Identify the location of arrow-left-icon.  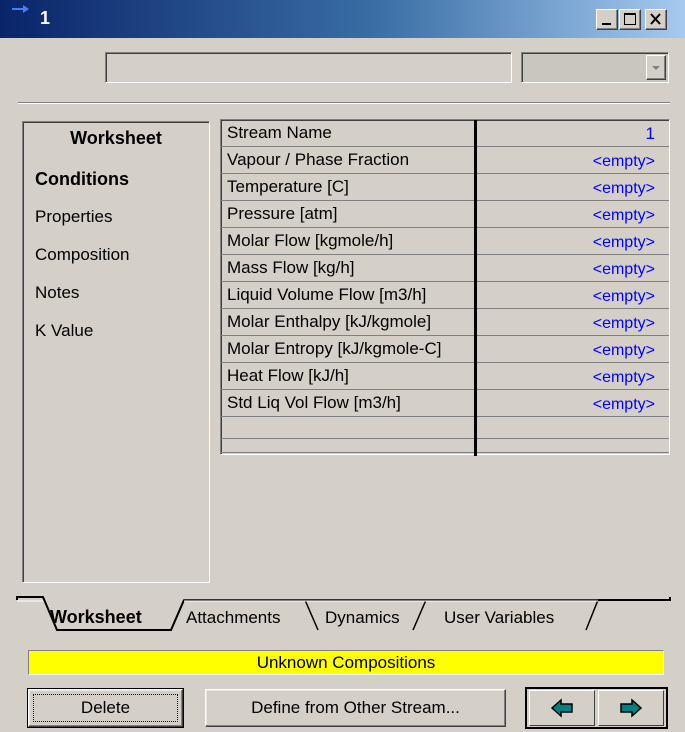
(561, 708).